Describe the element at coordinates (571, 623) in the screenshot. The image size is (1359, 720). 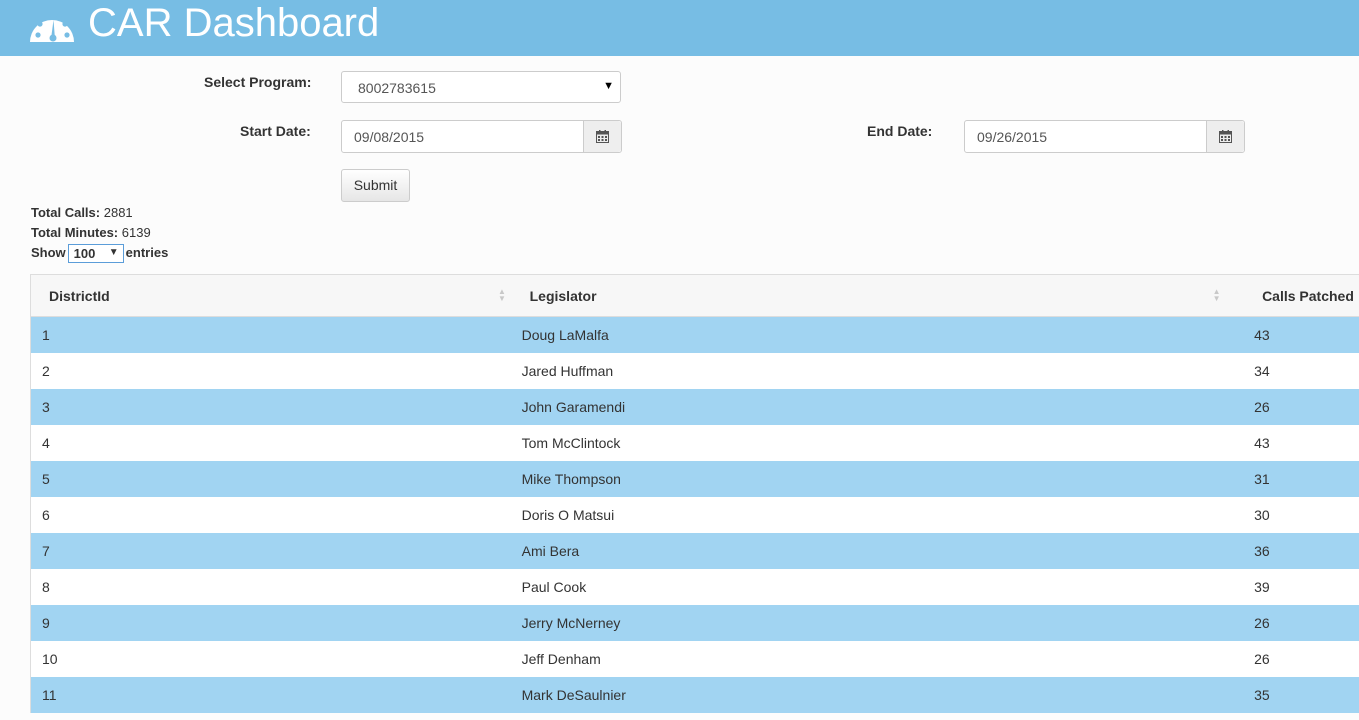
I see `legislator-cell-text: Jerry McNerney` at that location.